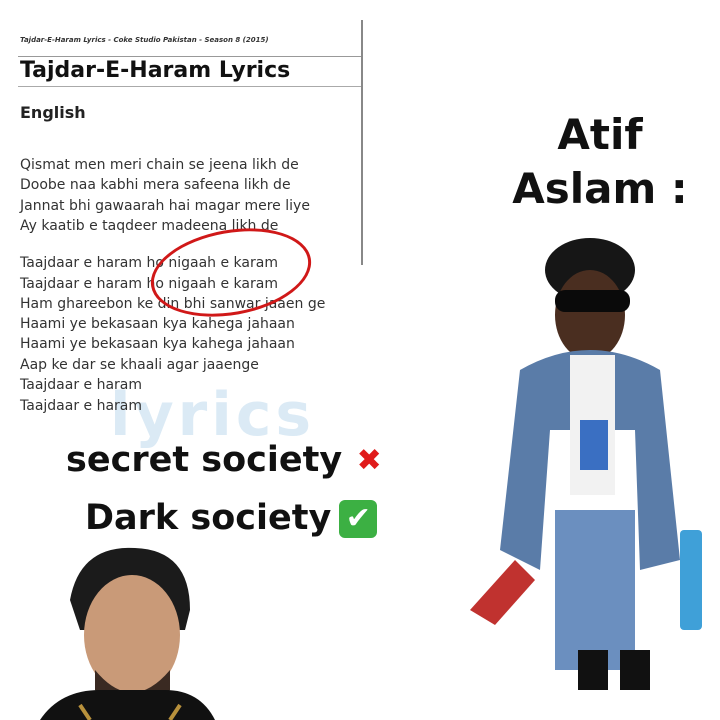 The width and height of the screenshot is (720, 720). I want to click on caption-secret-society: secret society ✖, so click(227, 460).